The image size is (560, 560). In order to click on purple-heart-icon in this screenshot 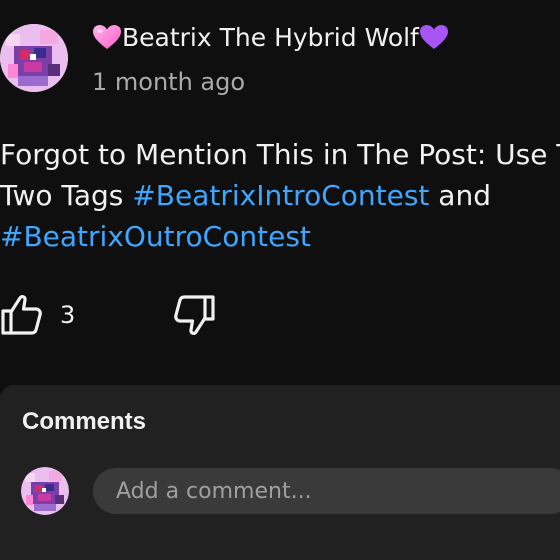, I will do `click(434, 37)`.